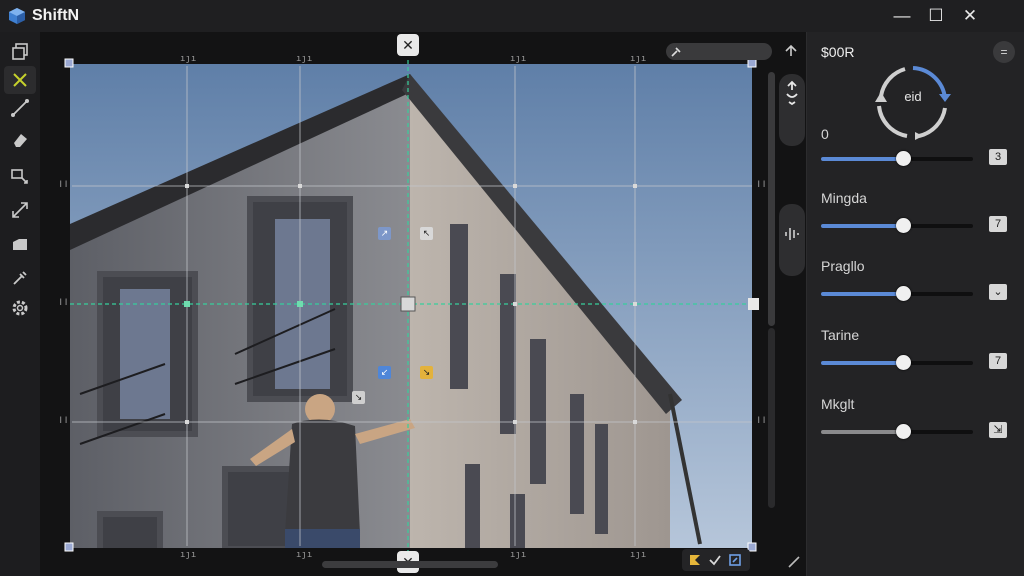  I want to click on top-guide-button: ✕, so click(408, 45).